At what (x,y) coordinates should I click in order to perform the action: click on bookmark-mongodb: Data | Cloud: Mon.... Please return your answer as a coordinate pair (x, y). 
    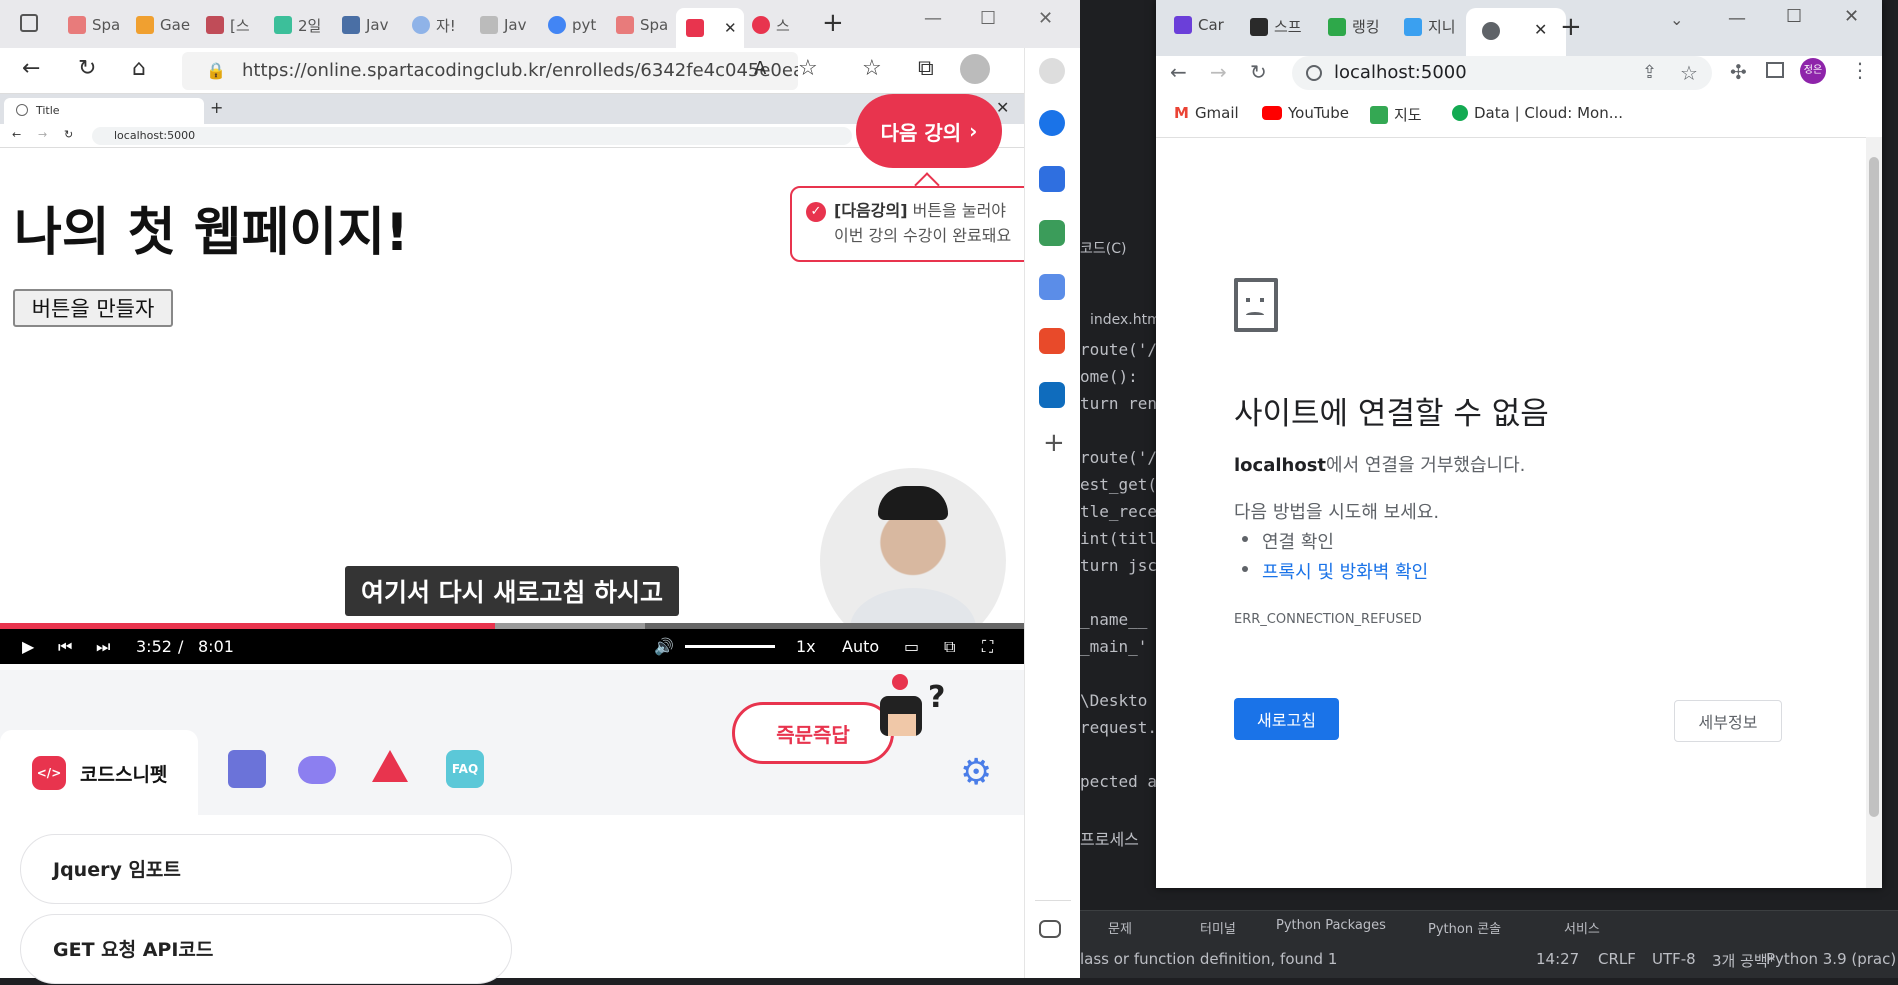
    Looking at the image, I should click on (1537, 113).